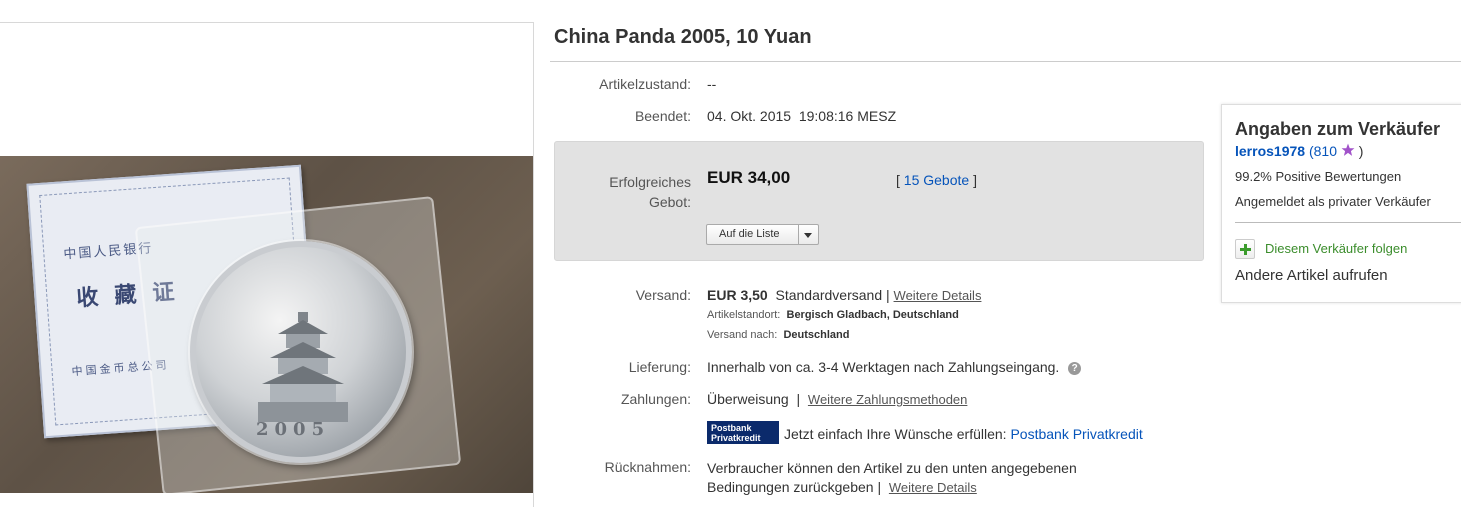 Image resolution: width=1461 pixels, height=507 pixels. Describe the element at coordinates (887, 399) in the screenshot. I see `more-payment-methods-link: Weitere Zahlungsmethoden` at that location.